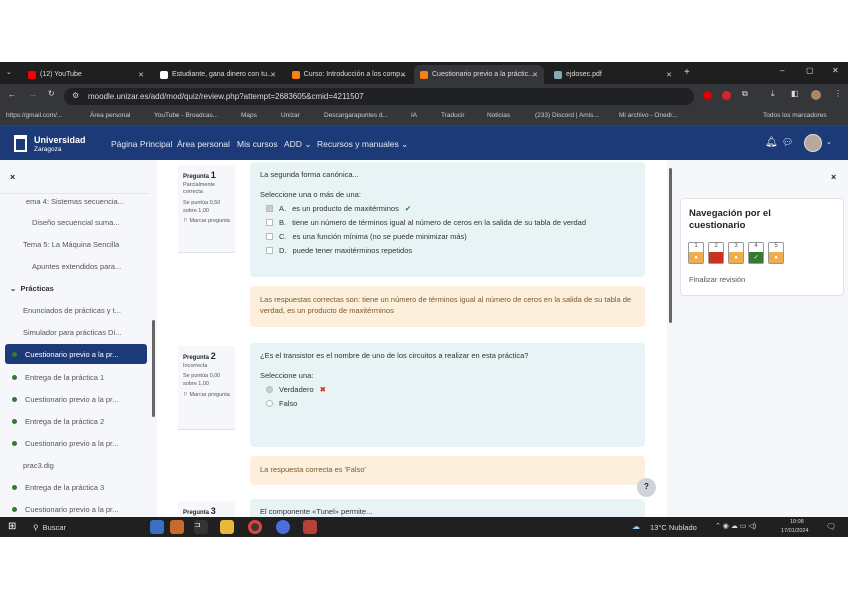 This screenshot has height=599, width=848. What do you see at coordinates (696, 253) in the screenshot?
I see `quiz-nav-question-1: 1 ●` at bounding box center [696, 253].